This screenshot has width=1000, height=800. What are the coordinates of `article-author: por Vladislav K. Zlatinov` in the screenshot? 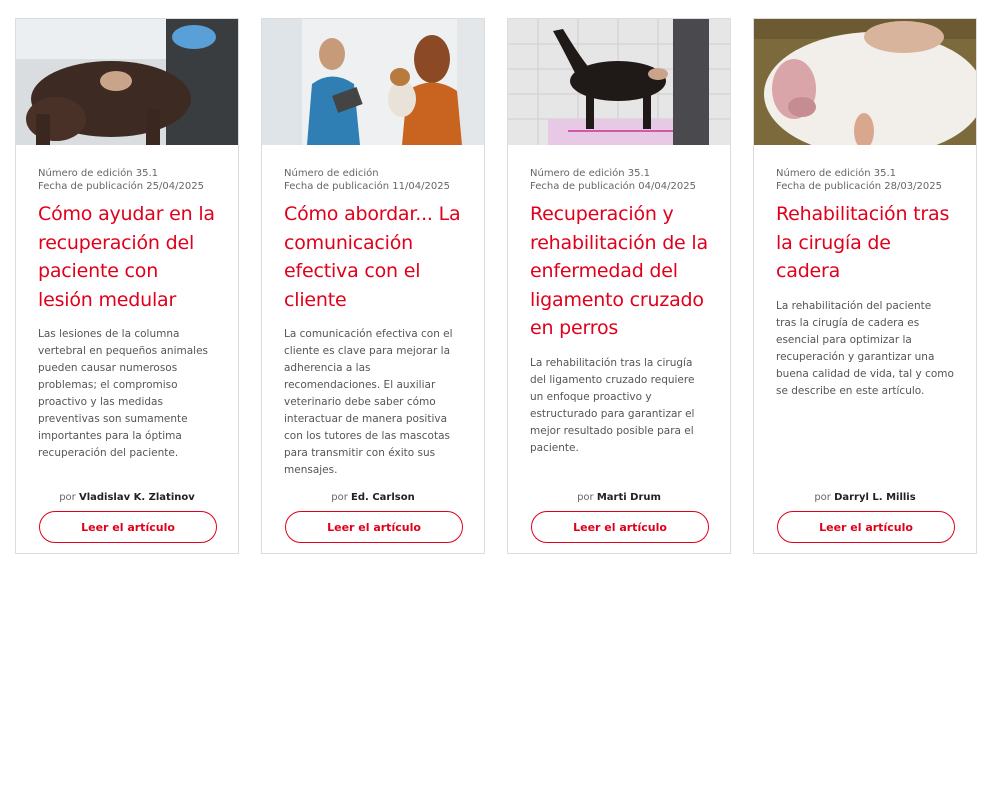 It's located at (127, 497).